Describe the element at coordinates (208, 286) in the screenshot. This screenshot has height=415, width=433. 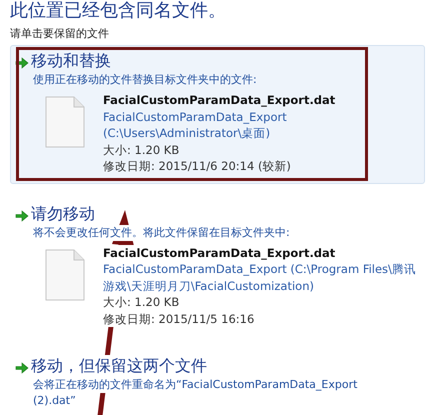
I see `file-path: 游戏\天涯明月刀\FacialCustomization)` at that location.